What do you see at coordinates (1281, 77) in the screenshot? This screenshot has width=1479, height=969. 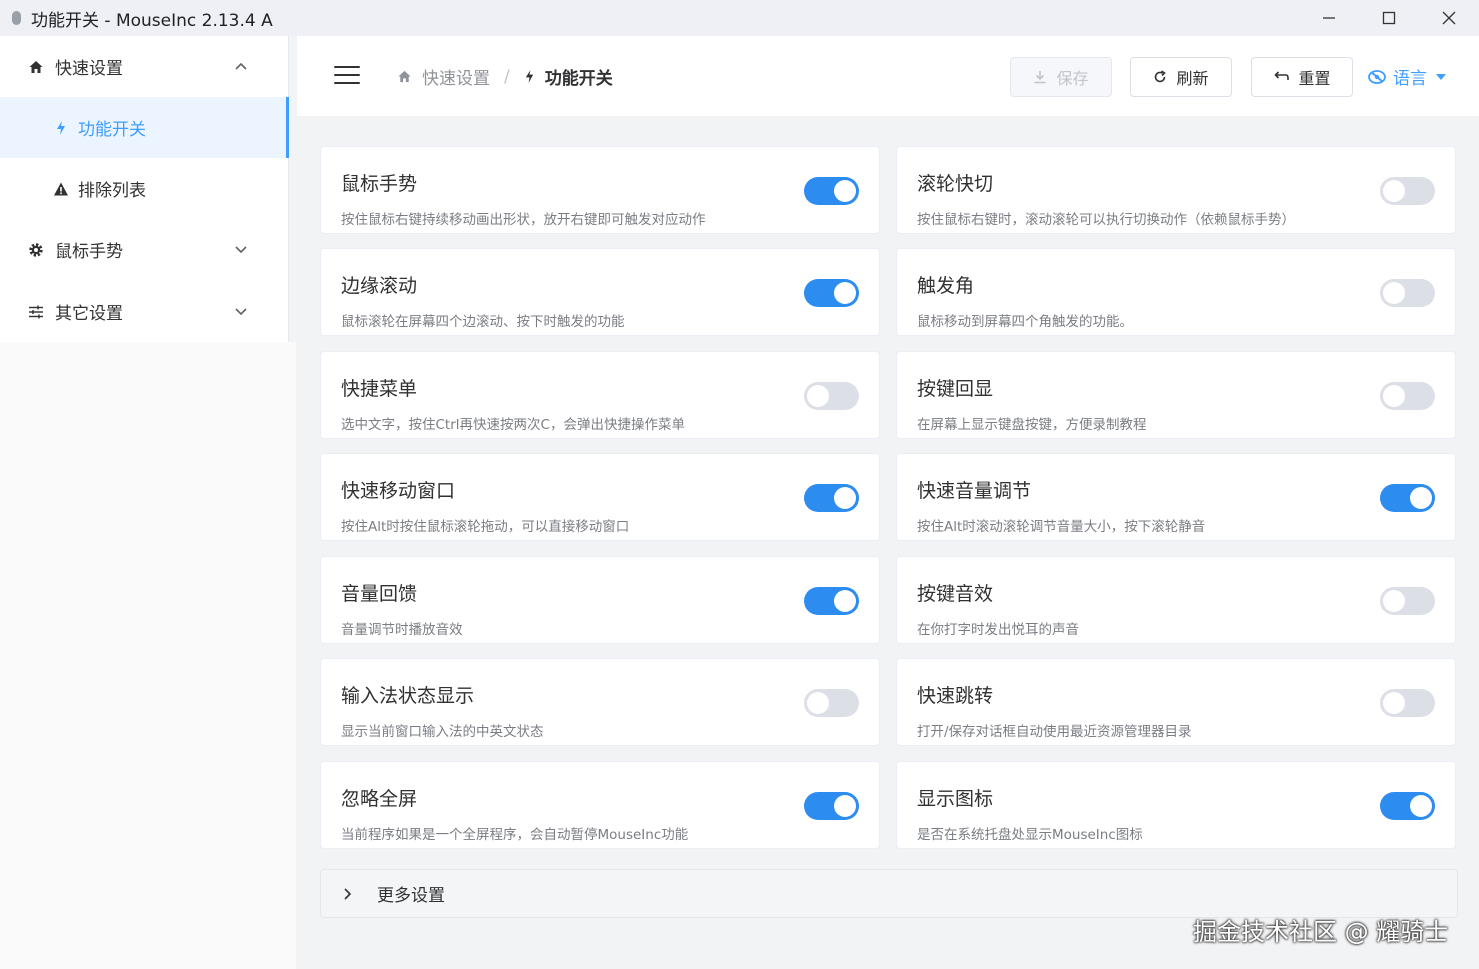 I see `undo-icon` at bounding box center [1281, 77].